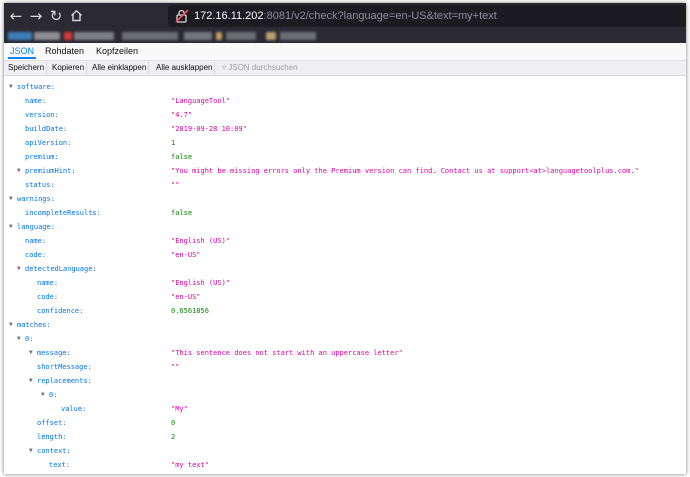  Describe the element at coordinates (69, 68) in the screenshot. I see `copy-button: Kopieren` at that location.